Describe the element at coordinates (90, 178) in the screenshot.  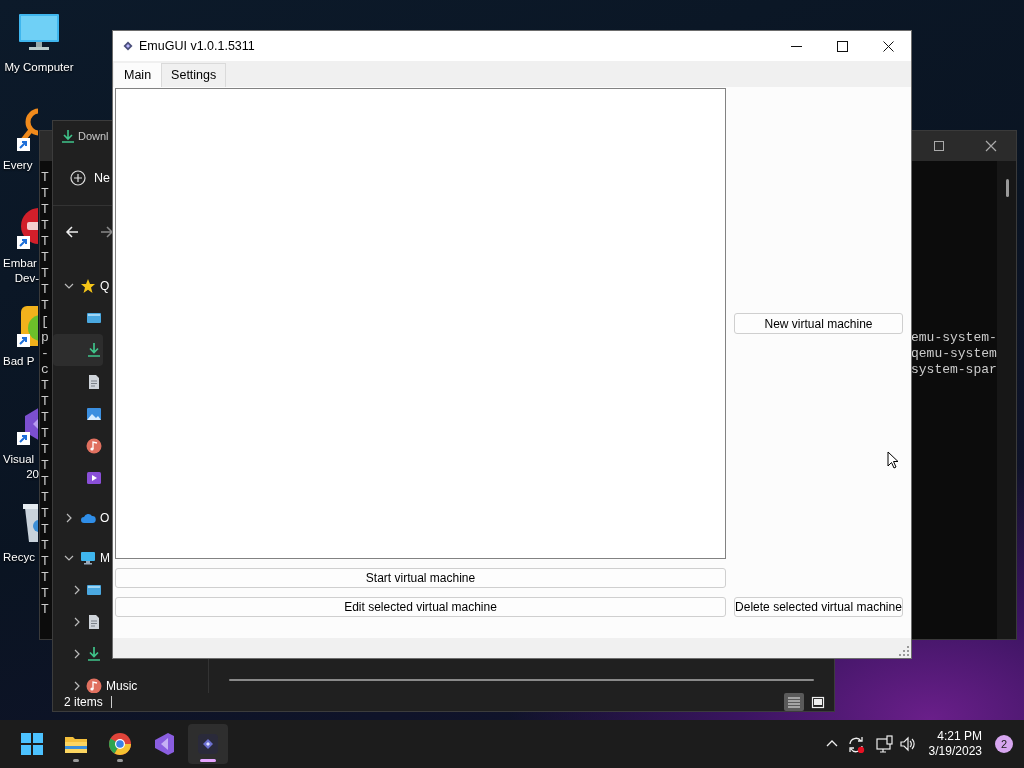
I see `new-button: Ne` at that location.